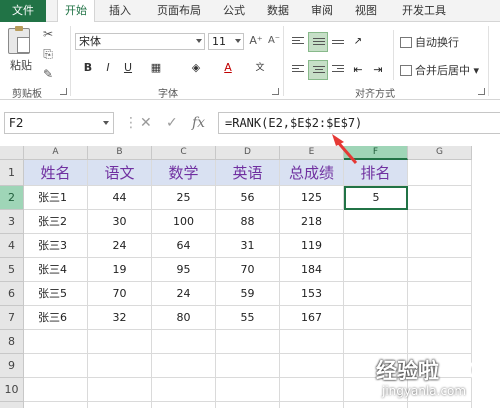 Image resolution: width=500 pixels, height=408 pixels. What do you see at coordinates (120, 366) in the screenshot?
I see `cell-b9` at bounding box center [120, 366].